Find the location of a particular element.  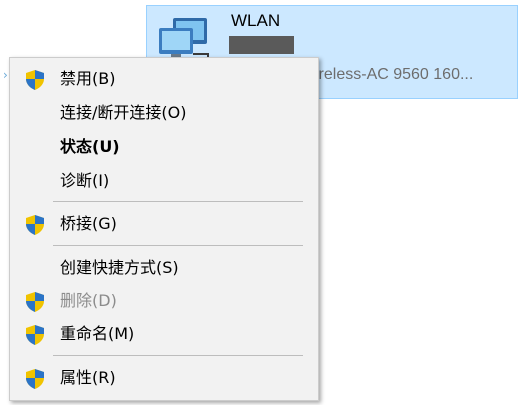

menu-item-label: 重命名(M) is located at coordinates (97, 333).